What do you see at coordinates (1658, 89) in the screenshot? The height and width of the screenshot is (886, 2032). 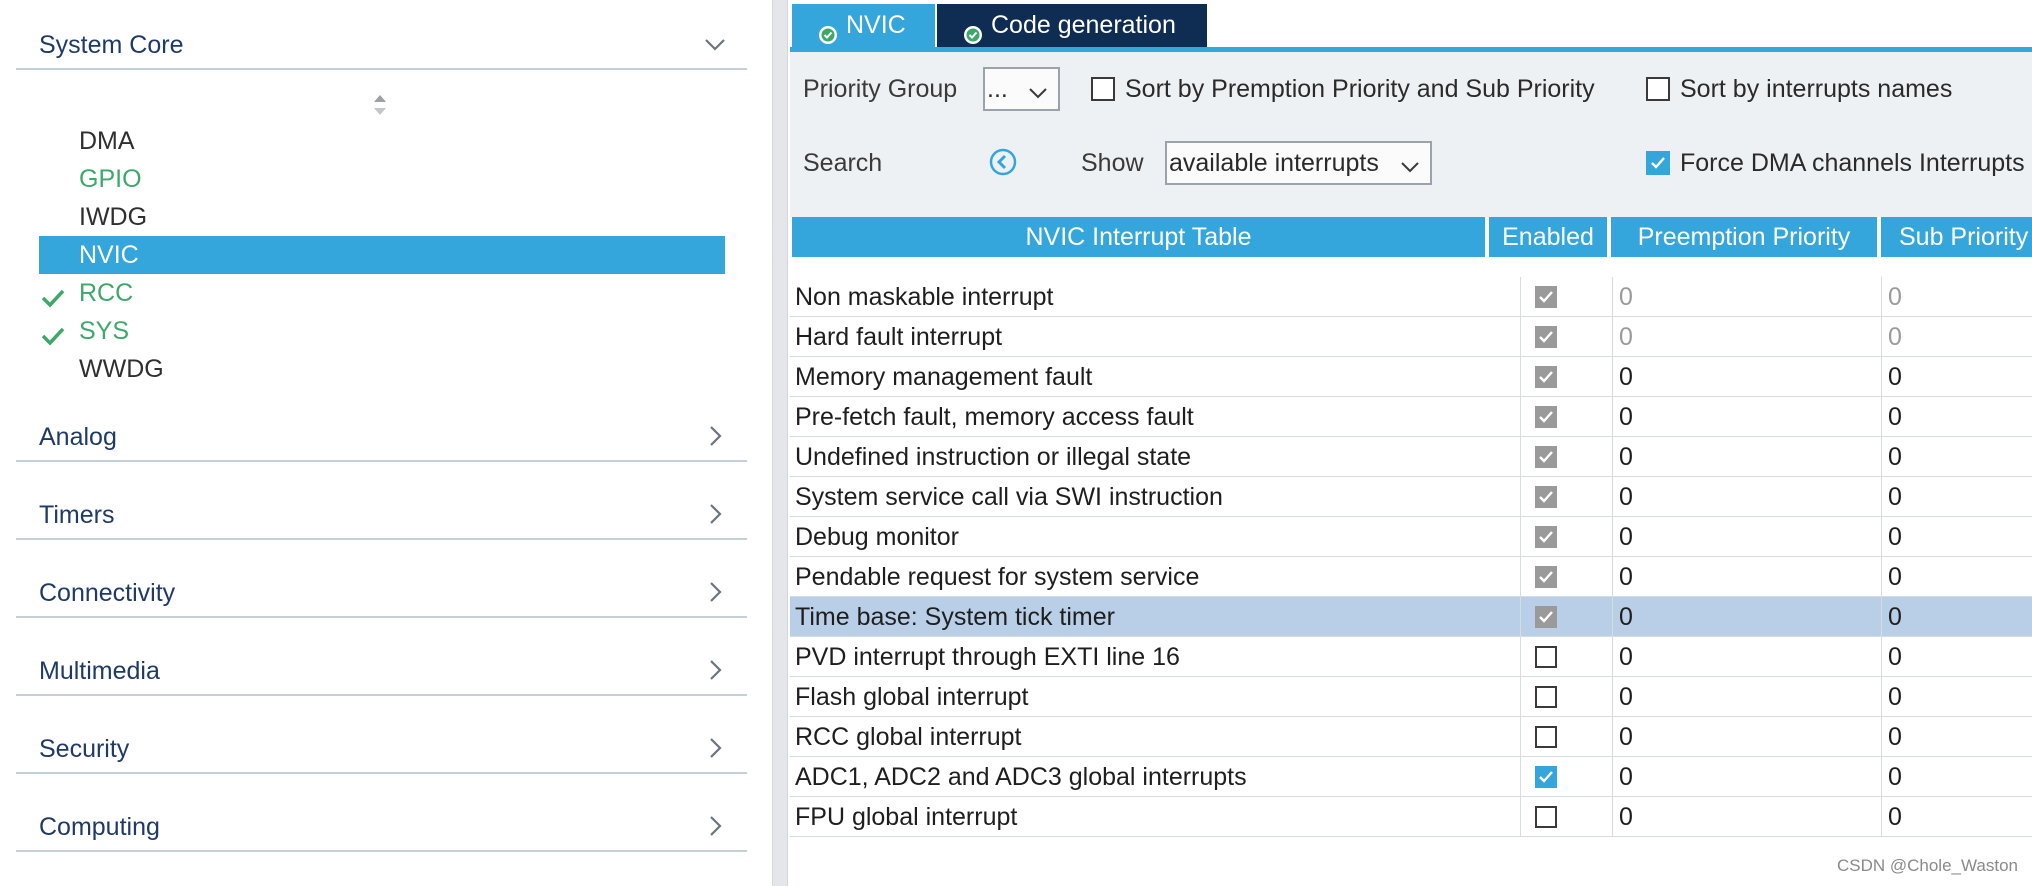 I see `sort-names-checkbox` at bounding box center [1658, 89].